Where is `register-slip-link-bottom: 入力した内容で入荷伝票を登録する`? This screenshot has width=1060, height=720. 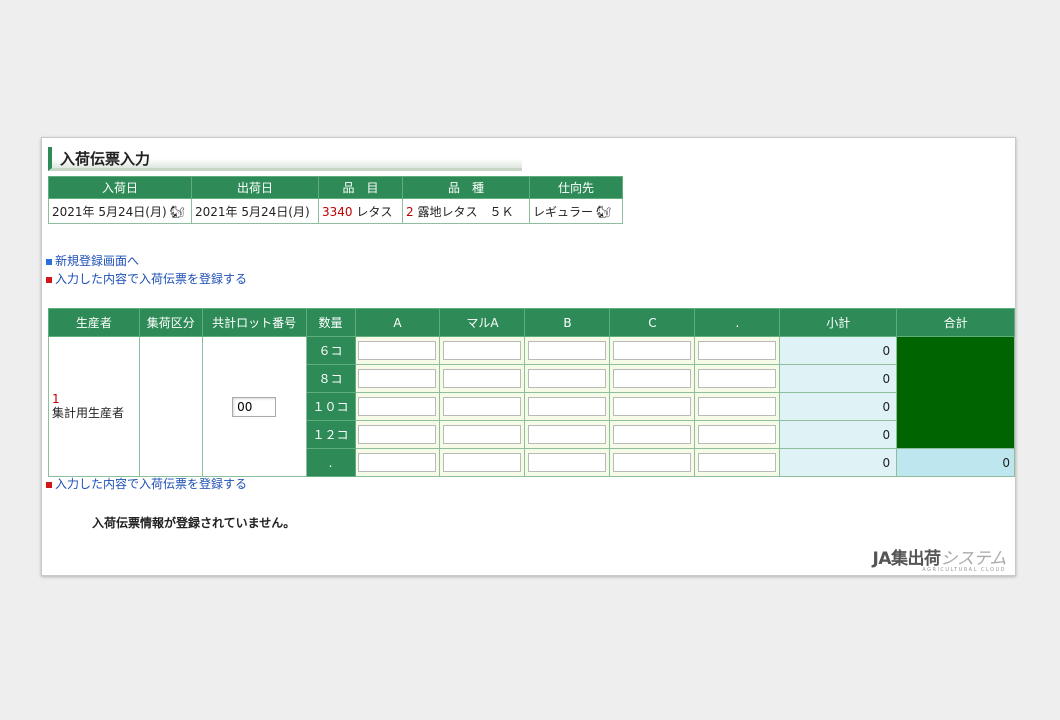 register-slip-link-bottom: 入力した内容で入荷伝票を登録する is located at coordinates (146, 484).